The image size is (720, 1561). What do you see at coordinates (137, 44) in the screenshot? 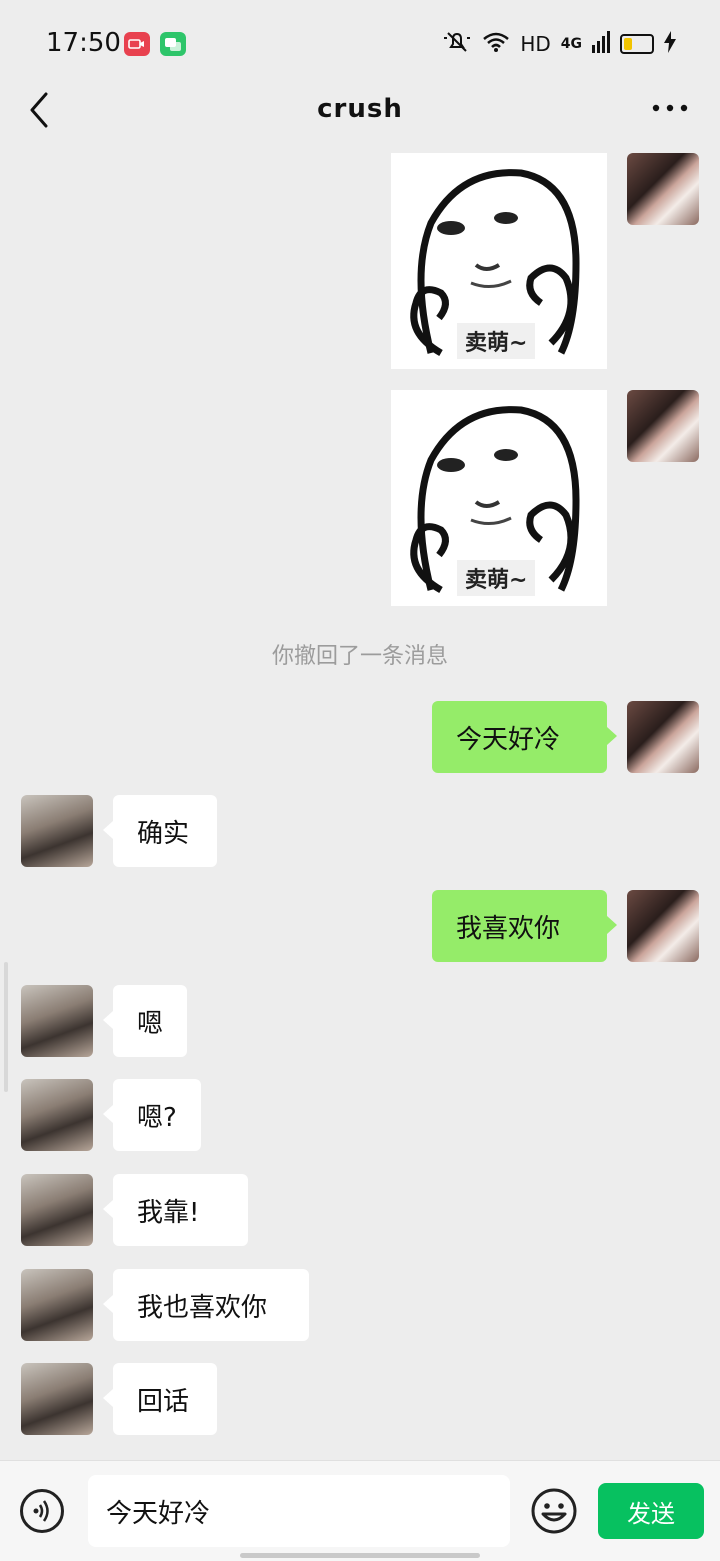
I see `video-app-icon` at bounding box center [137, 44].